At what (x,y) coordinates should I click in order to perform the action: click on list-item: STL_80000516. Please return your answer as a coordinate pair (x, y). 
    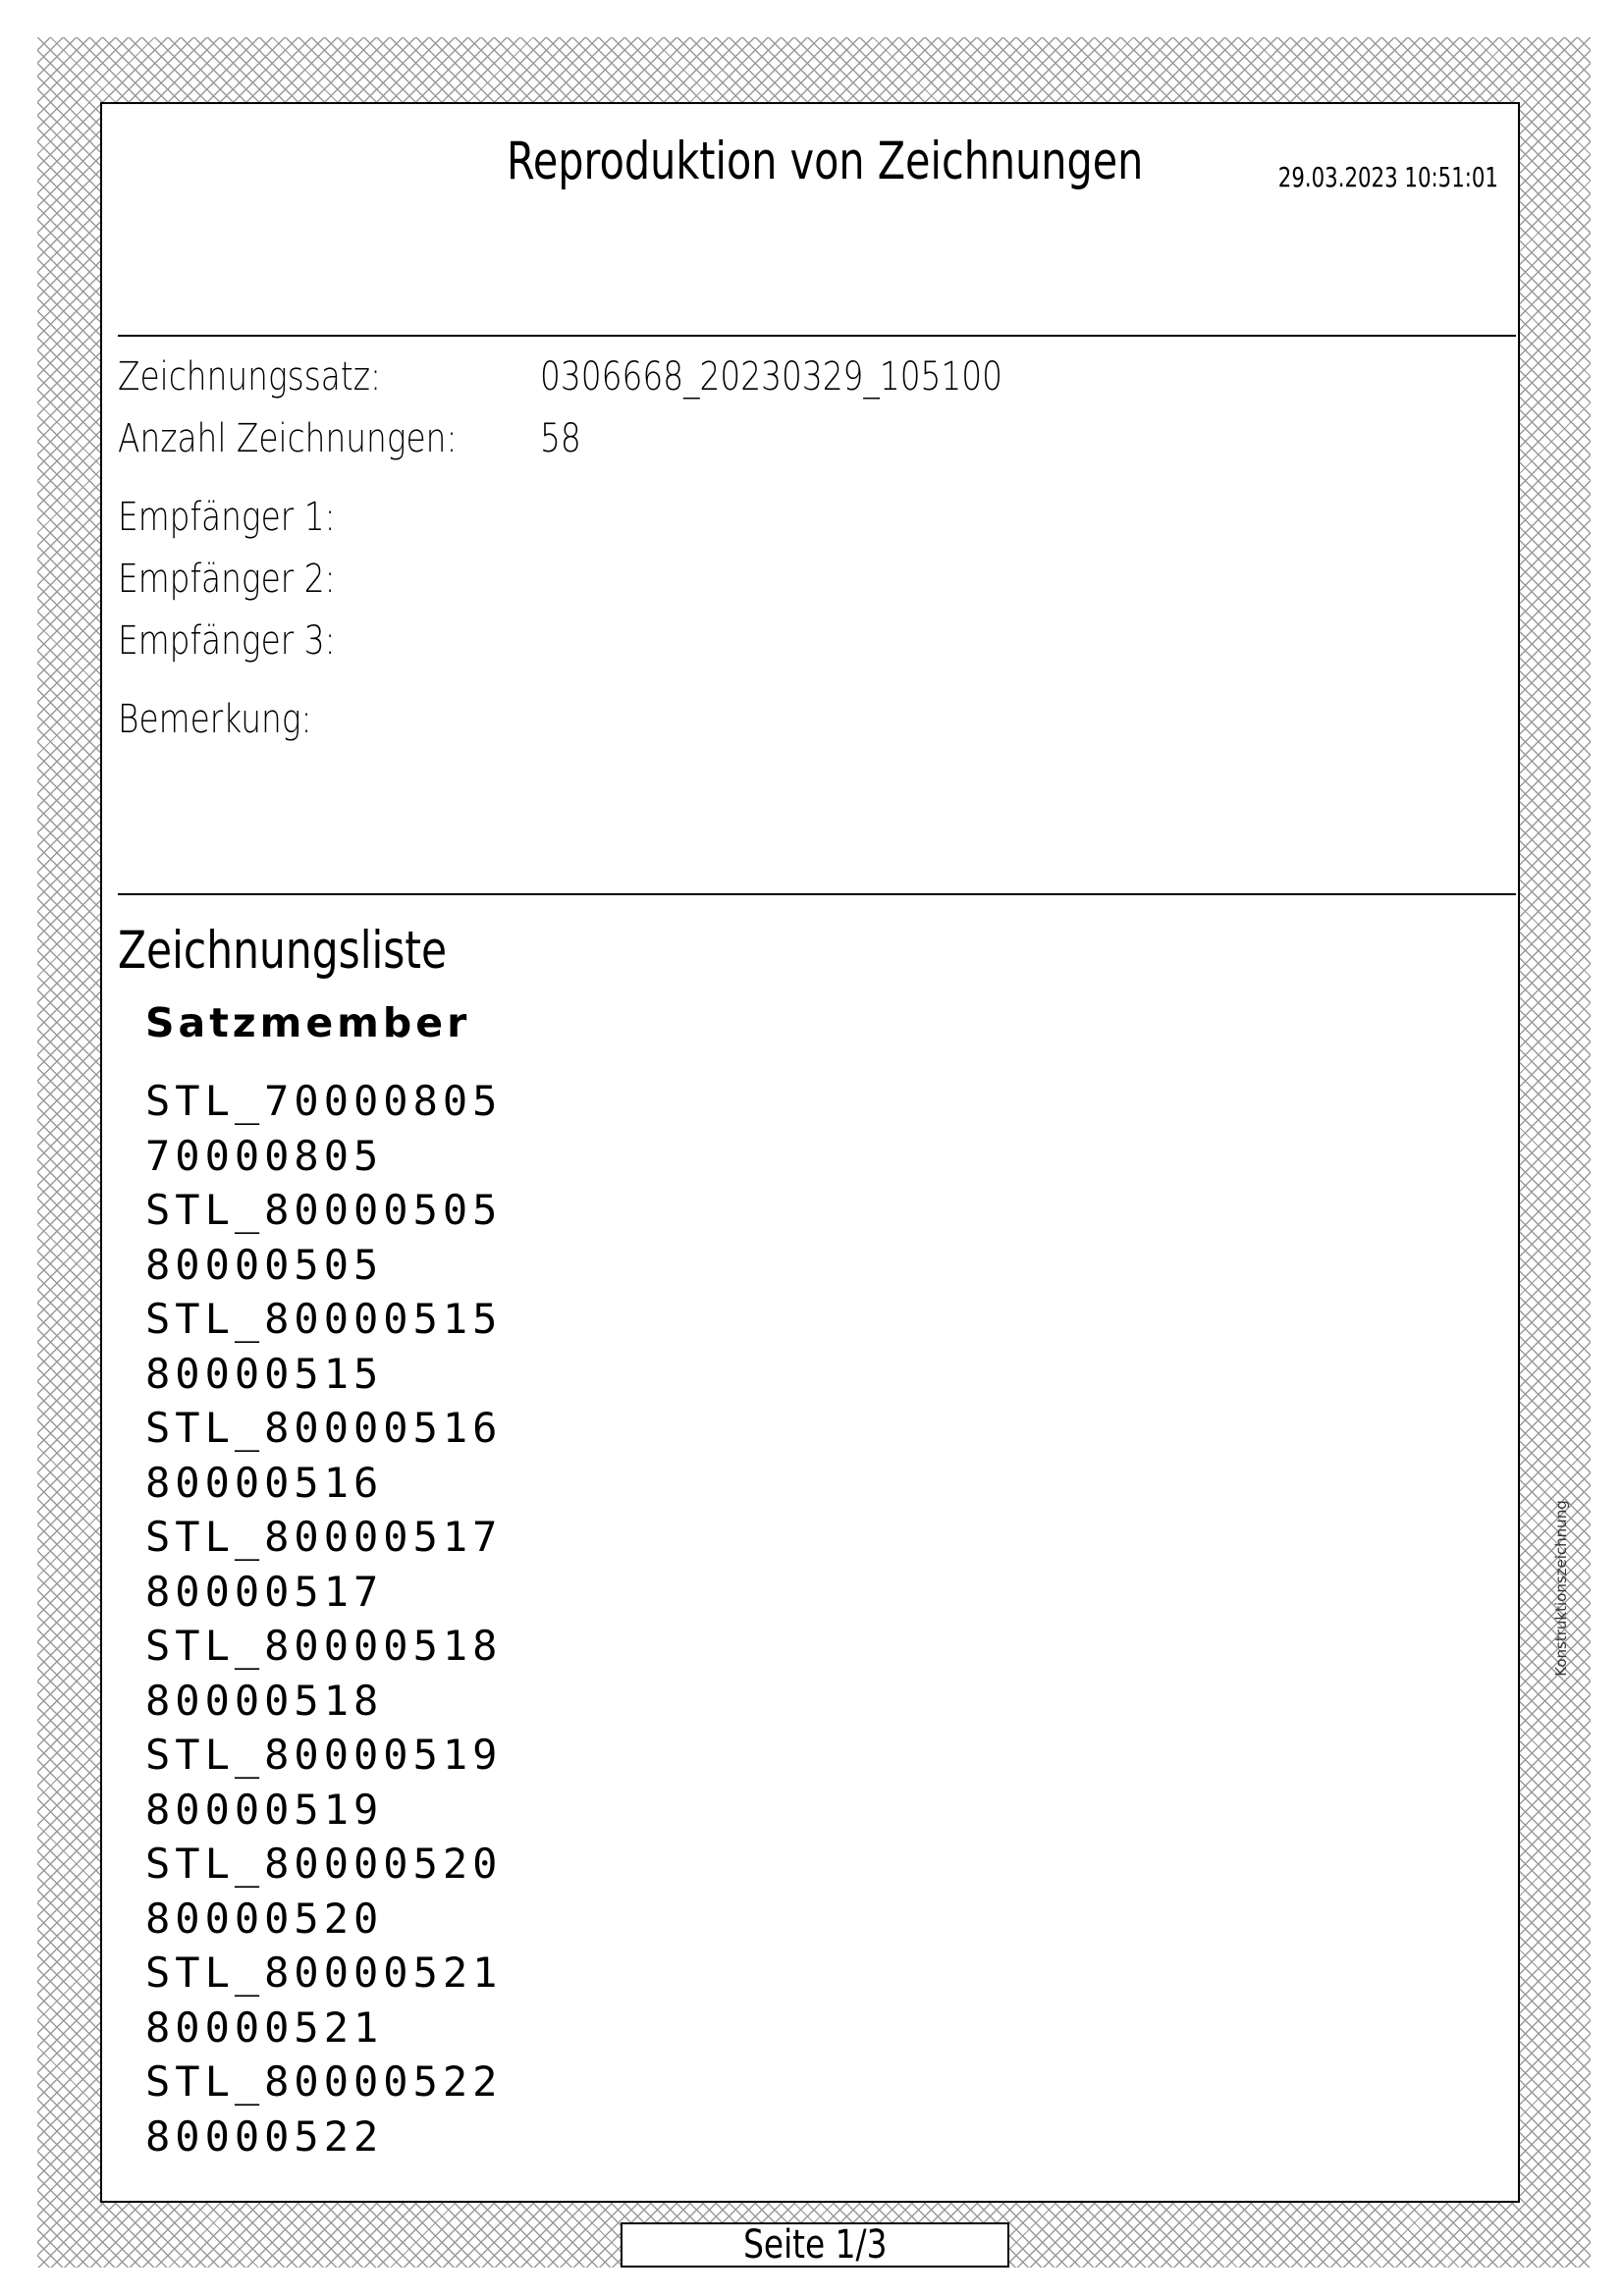
    Looking at the image, I should click on (324, 1428).